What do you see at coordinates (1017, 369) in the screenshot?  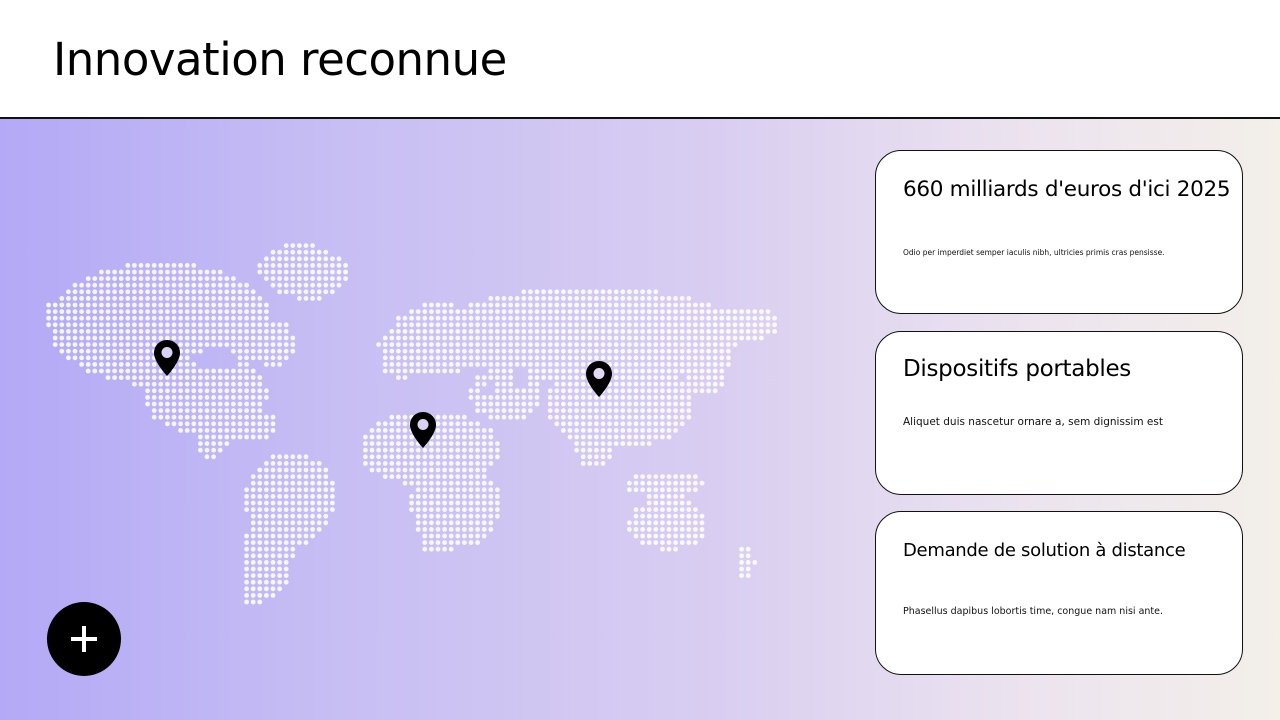 I see `card-title: Dispositifs portables` at bounding box center [1017, 369].